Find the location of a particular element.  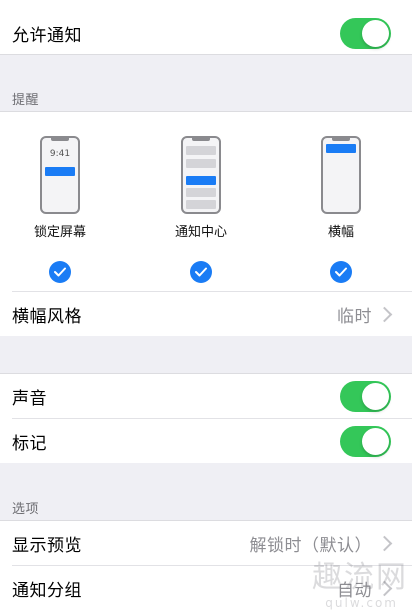

sounds-label: 声音 is located at coordinates (29, 398).